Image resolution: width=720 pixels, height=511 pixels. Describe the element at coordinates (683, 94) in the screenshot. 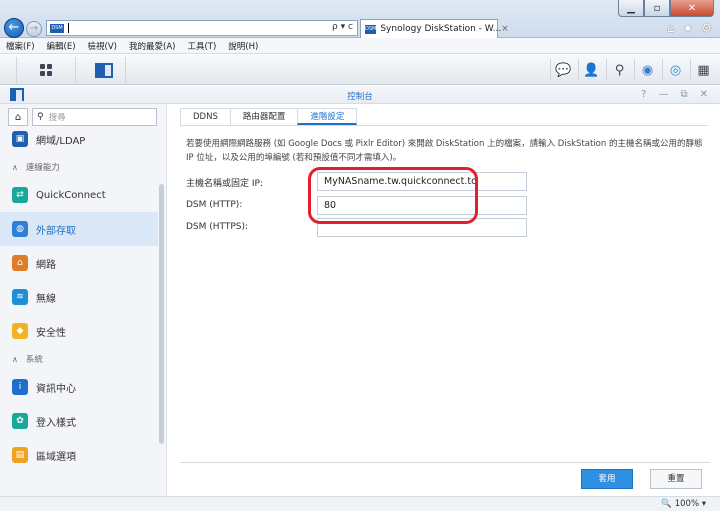

I see `restore-icon: ⧉` at that location.